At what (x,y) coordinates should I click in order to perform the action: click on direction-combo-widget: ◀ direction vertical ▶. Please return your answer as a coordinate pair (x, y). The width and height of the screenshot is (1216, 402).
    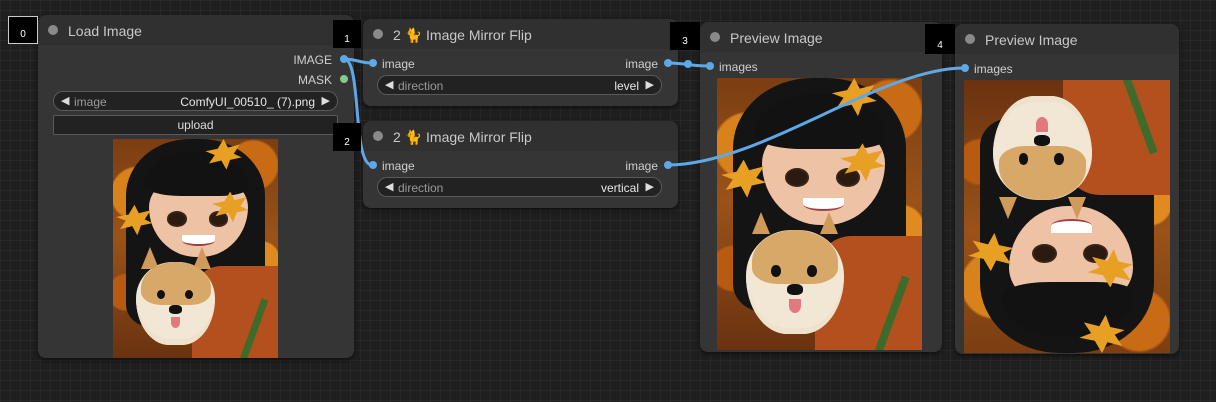
    Looking at the image, I should click on (519, 187).